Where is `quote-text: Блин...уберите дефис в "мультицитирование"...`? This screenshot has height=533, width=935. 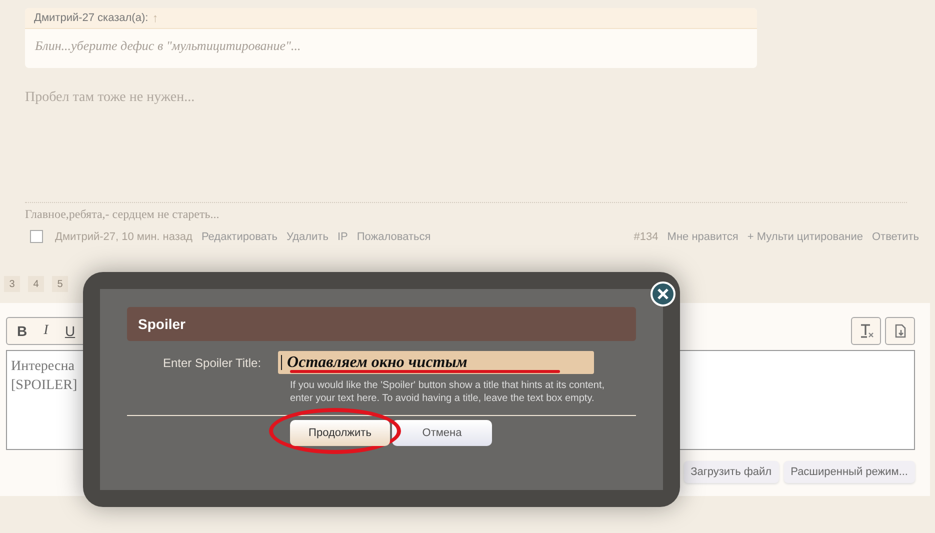 quote-text: Блин...уберите дефис в "мультицитирование"... is located at coordinates (168, 46).